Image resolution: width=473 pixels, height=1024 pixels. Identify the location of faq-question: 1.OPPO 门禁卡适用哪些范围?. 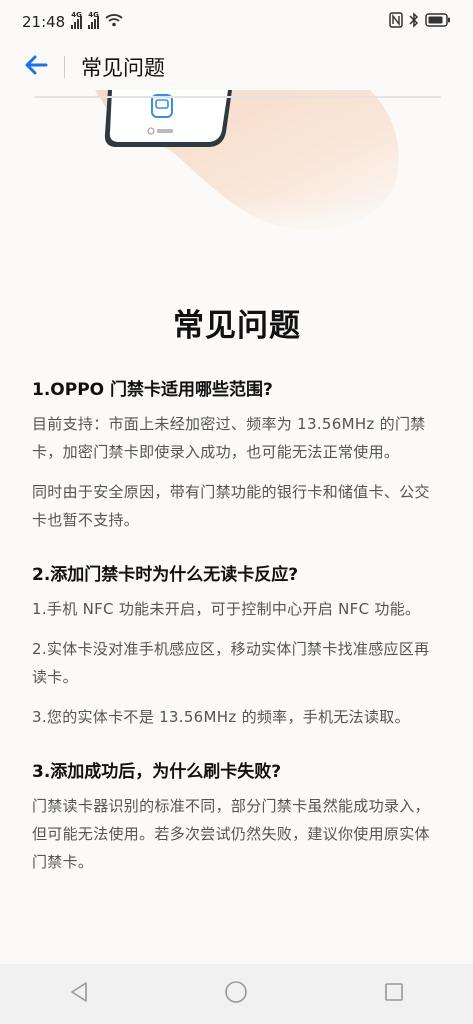
(152, 390).